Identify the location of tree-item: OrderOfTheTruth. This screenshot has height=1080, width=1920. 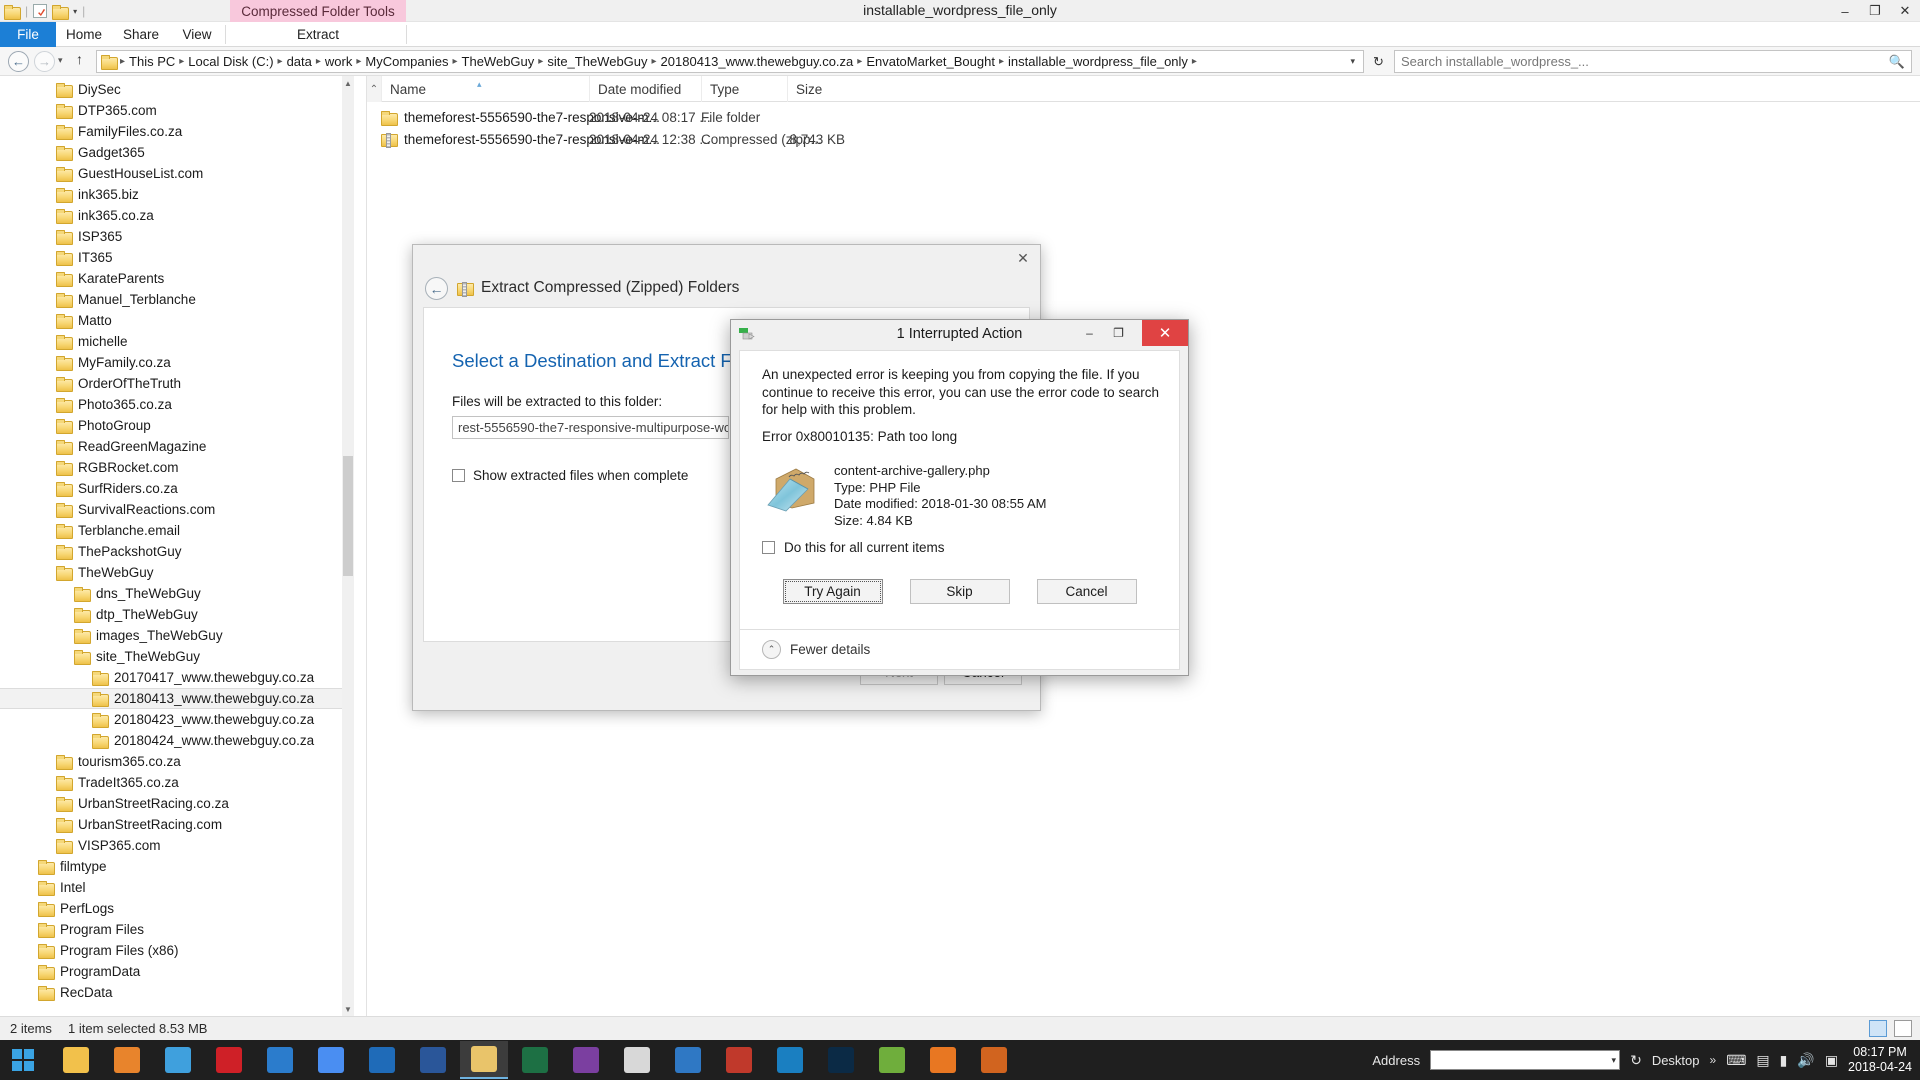
(177, 383).